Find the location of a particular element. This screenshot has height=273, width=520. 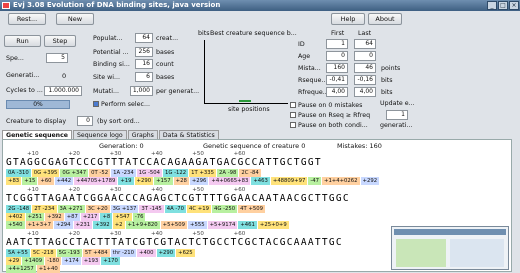

pause-rseq-checkbox: Pause on Rseq ≥ Rfreq is located at coordinates (330, 115).